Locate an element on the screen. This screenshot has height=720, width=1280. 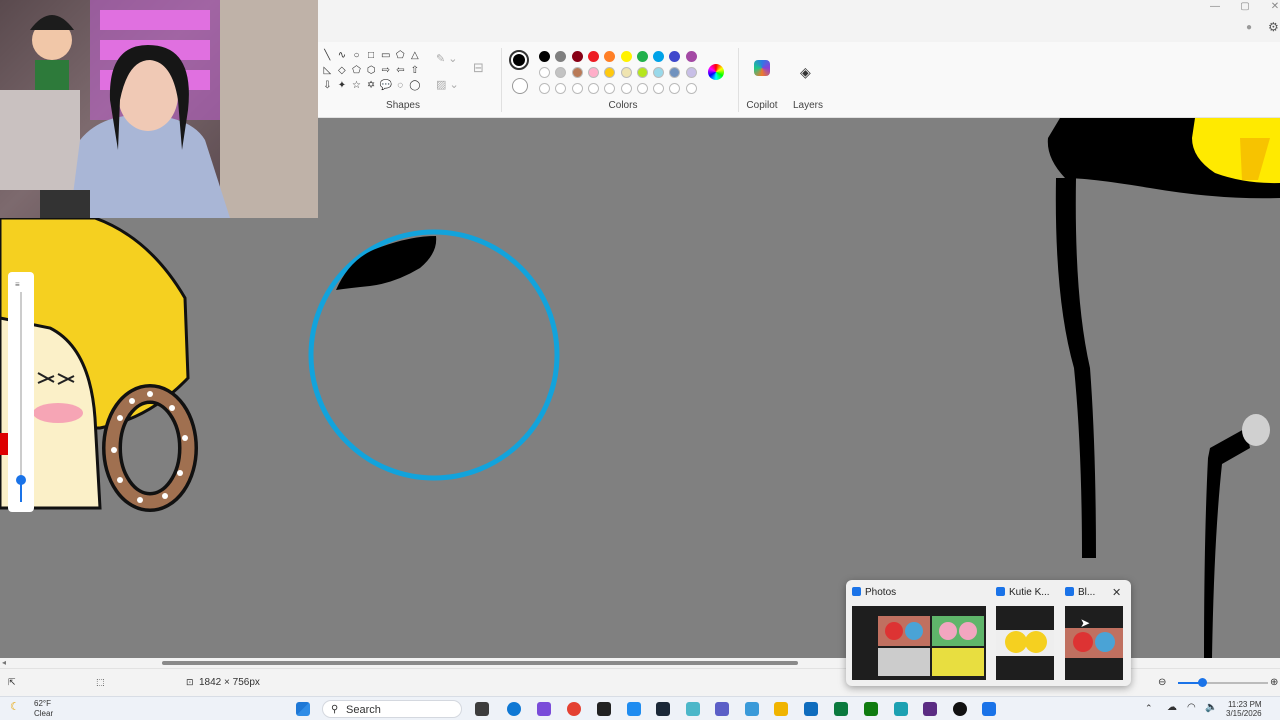
file-explorer-icon is located at coordinates (781, 709).